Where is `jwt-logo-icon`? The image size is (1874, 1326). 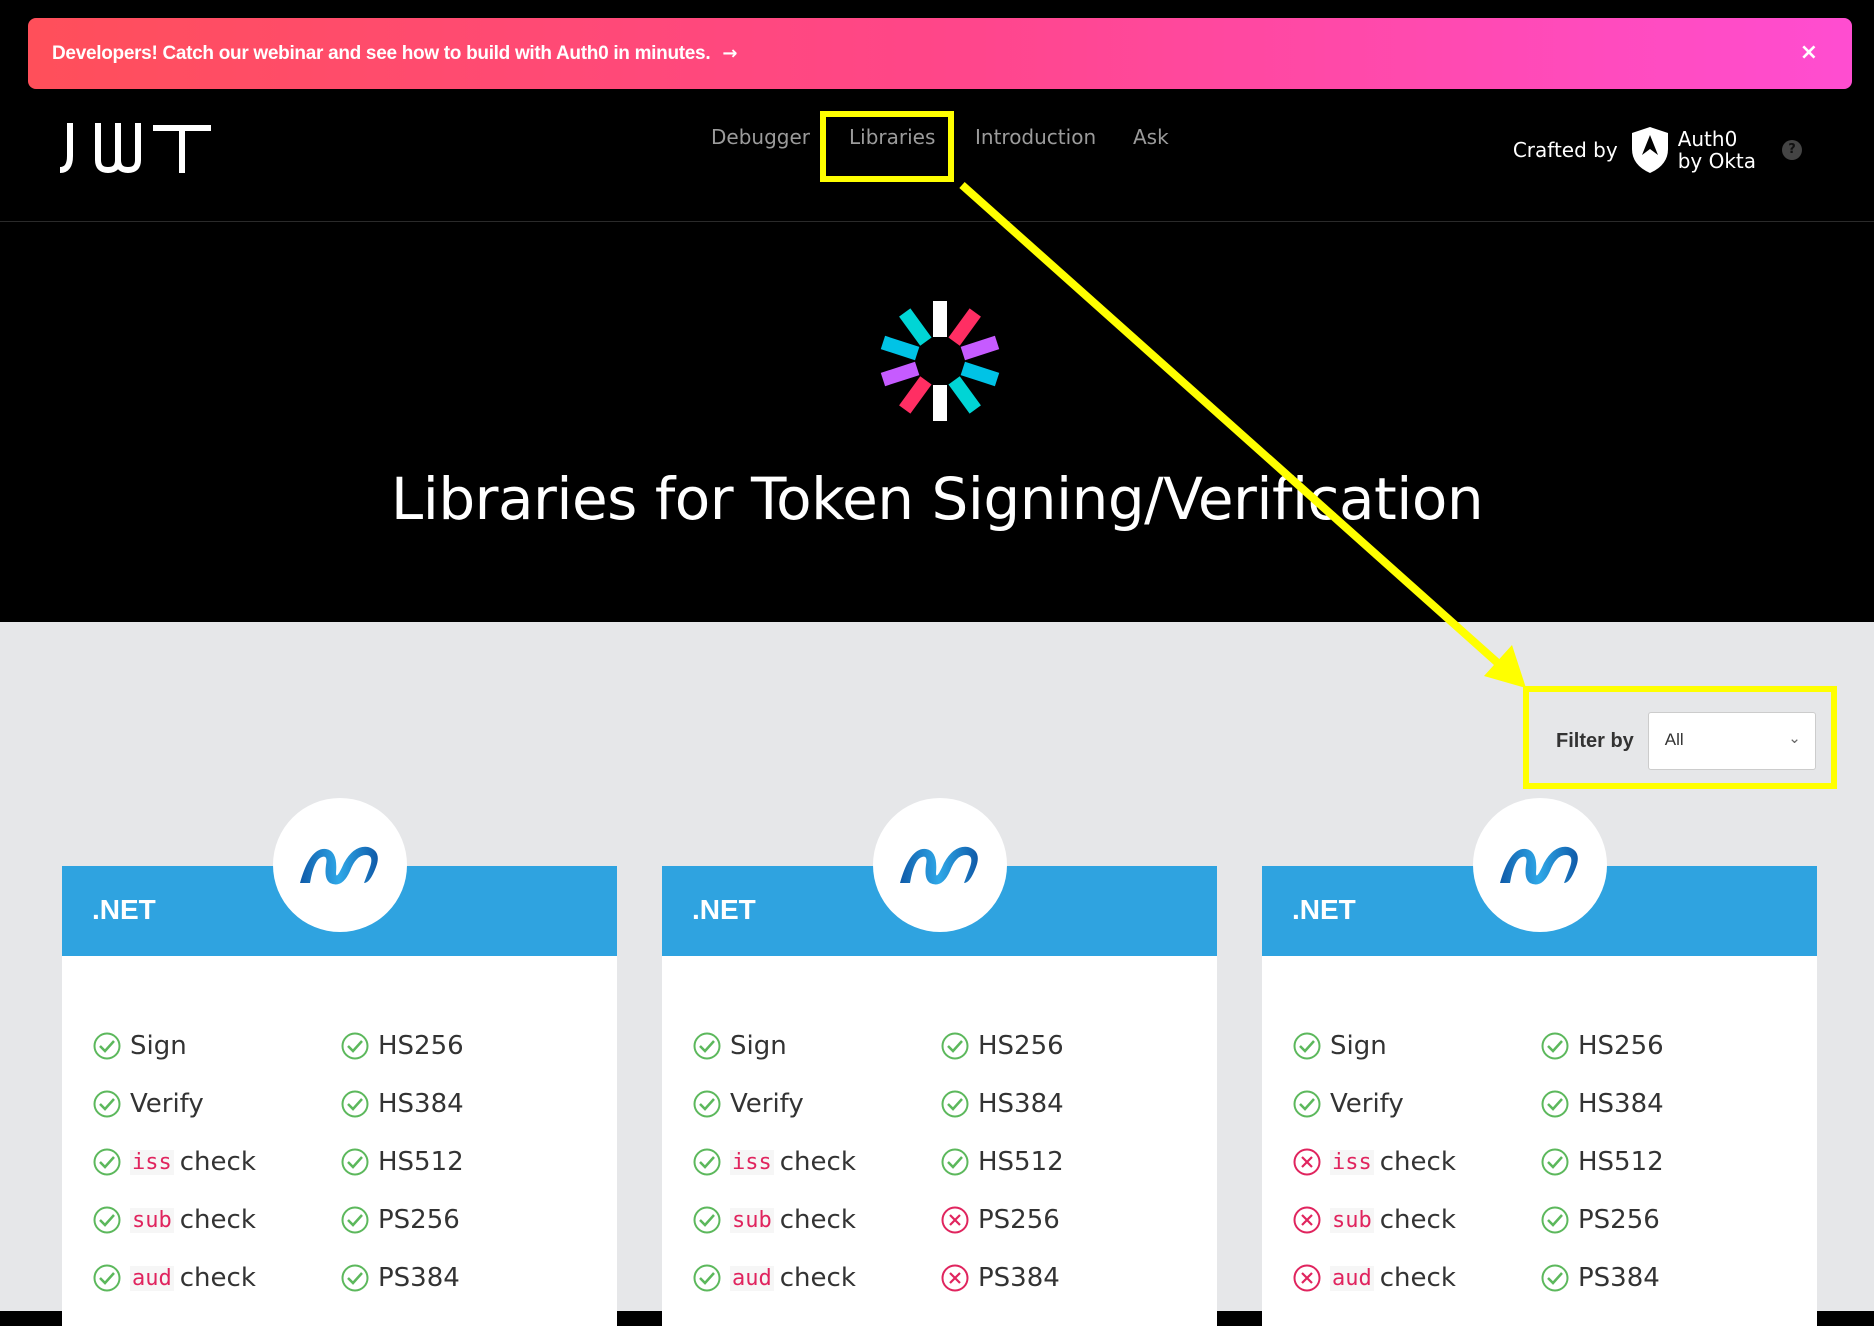 jwt-logo-icon is located at coordinates (133, 148).